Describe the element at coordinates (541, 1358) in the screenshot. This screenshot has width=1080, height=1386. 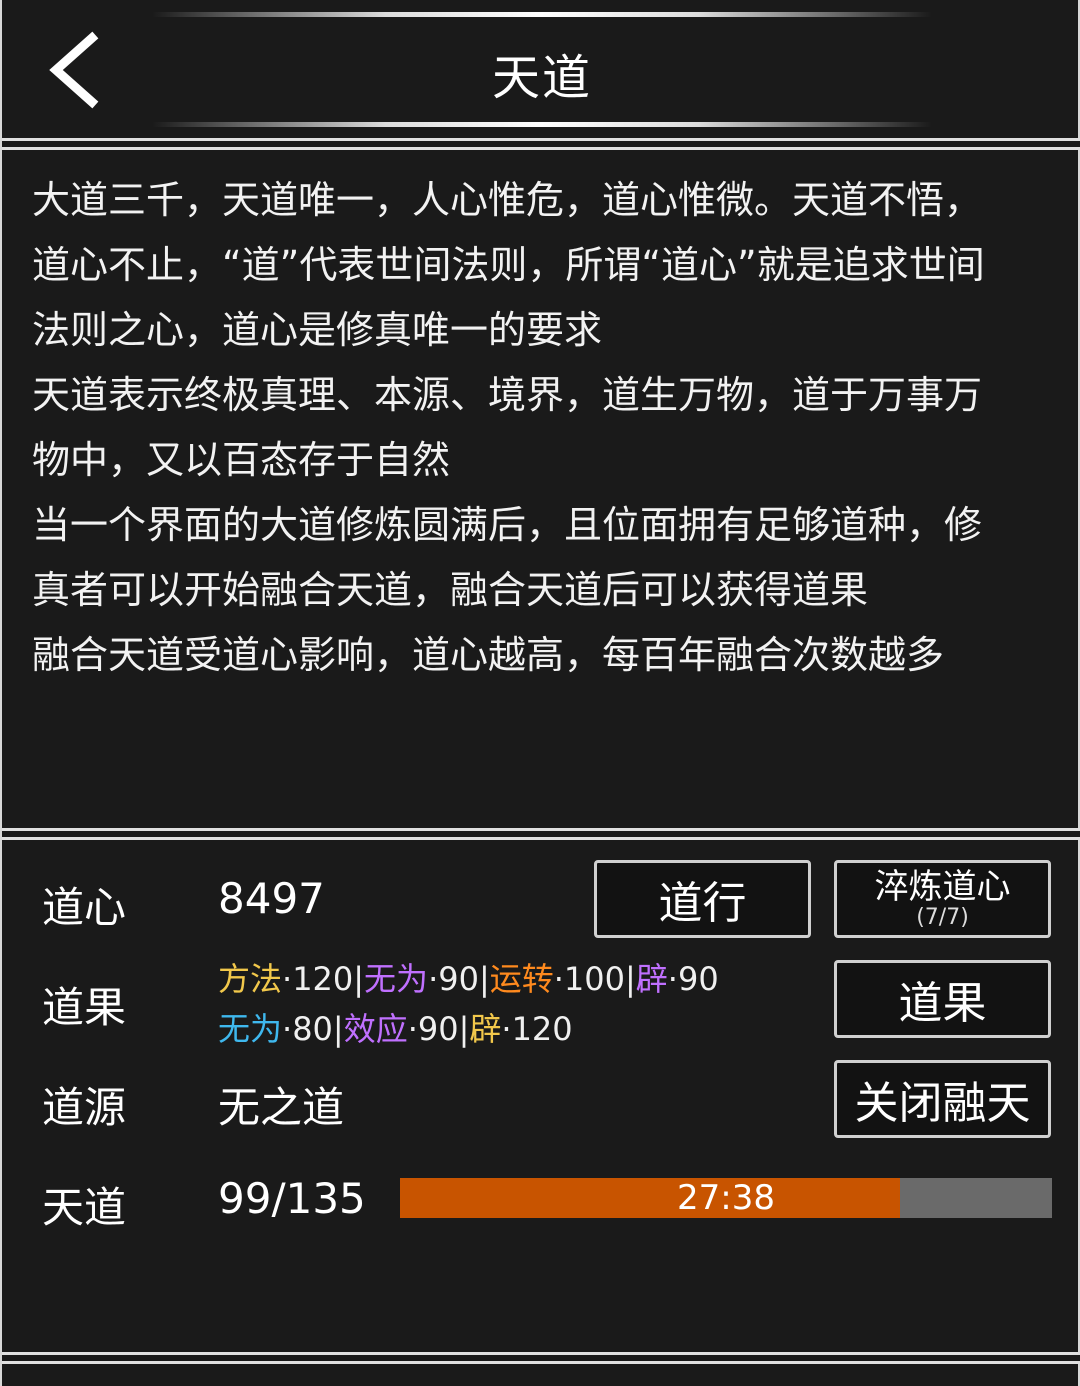
I see `footer-divider` at that location.